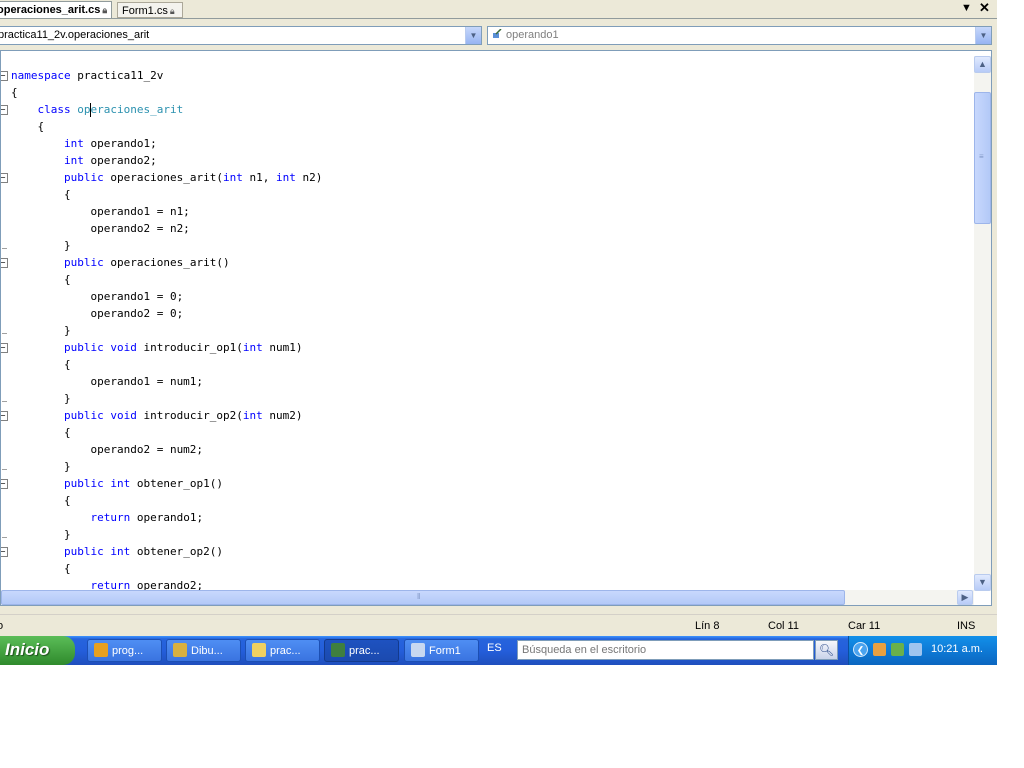 The image size is (1024, 768). Describe the element at coordinates (915, 649) in the screenshot. I see `monitor-icon` at that location.